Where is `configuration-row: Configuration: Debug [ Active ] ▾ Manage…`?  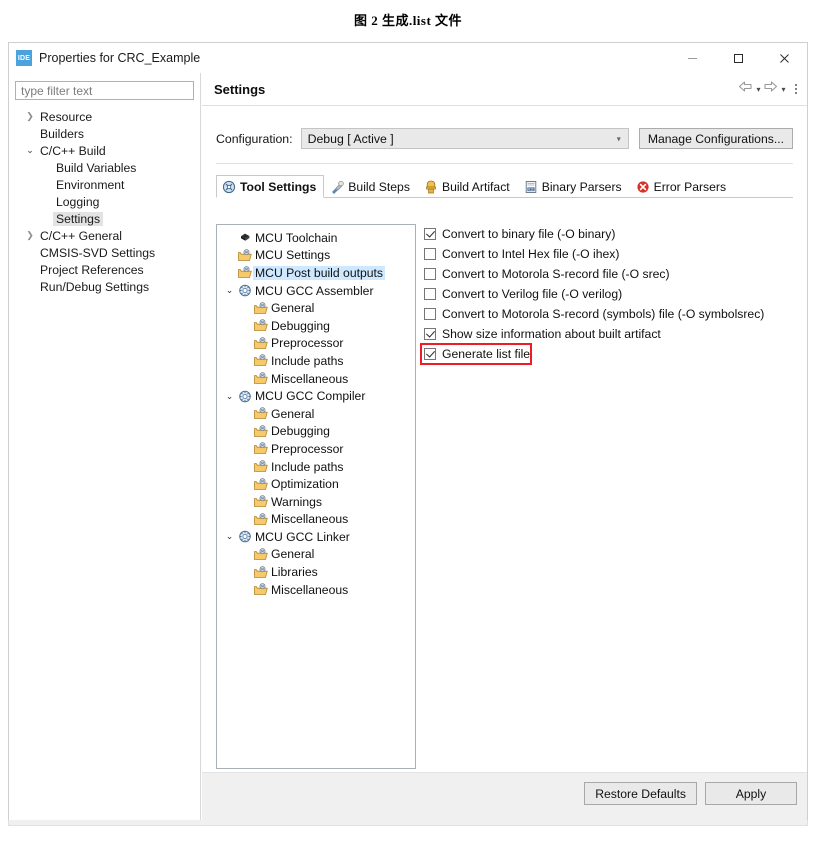
configuration-row: Configuration: Debug [ Active ] ▾ Manage… is located at coordinates (504, 138).